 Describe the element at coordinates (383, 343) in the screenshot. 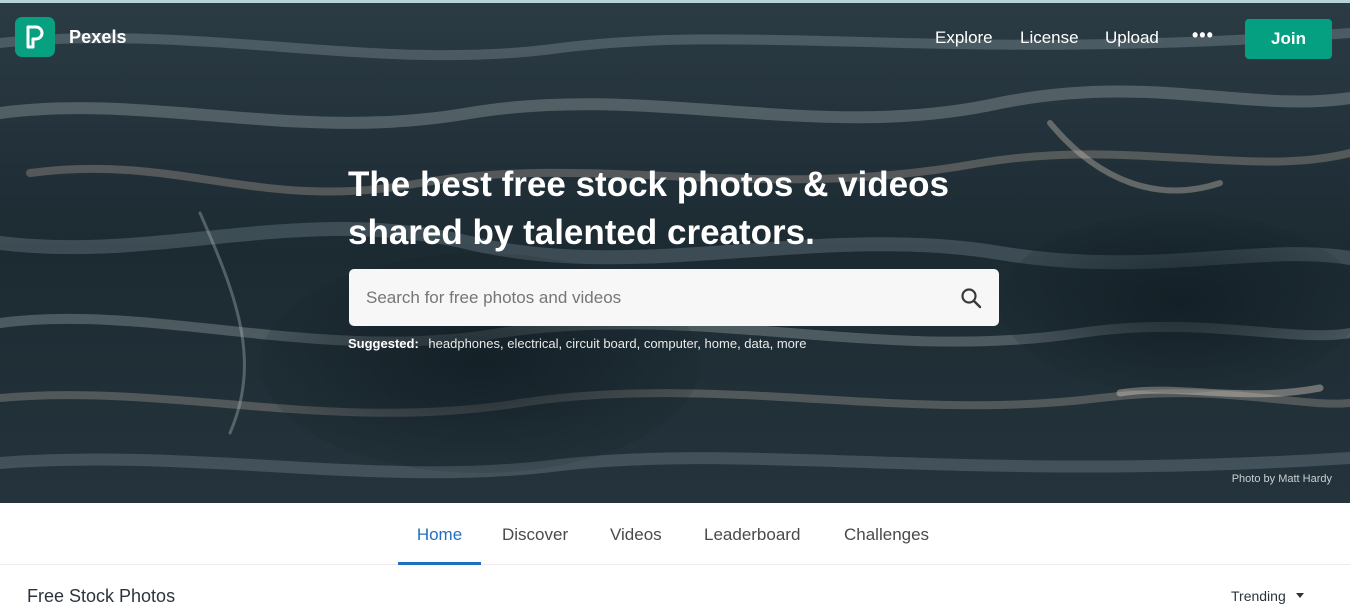

I see `suggested-label: Suggested:` at that location.